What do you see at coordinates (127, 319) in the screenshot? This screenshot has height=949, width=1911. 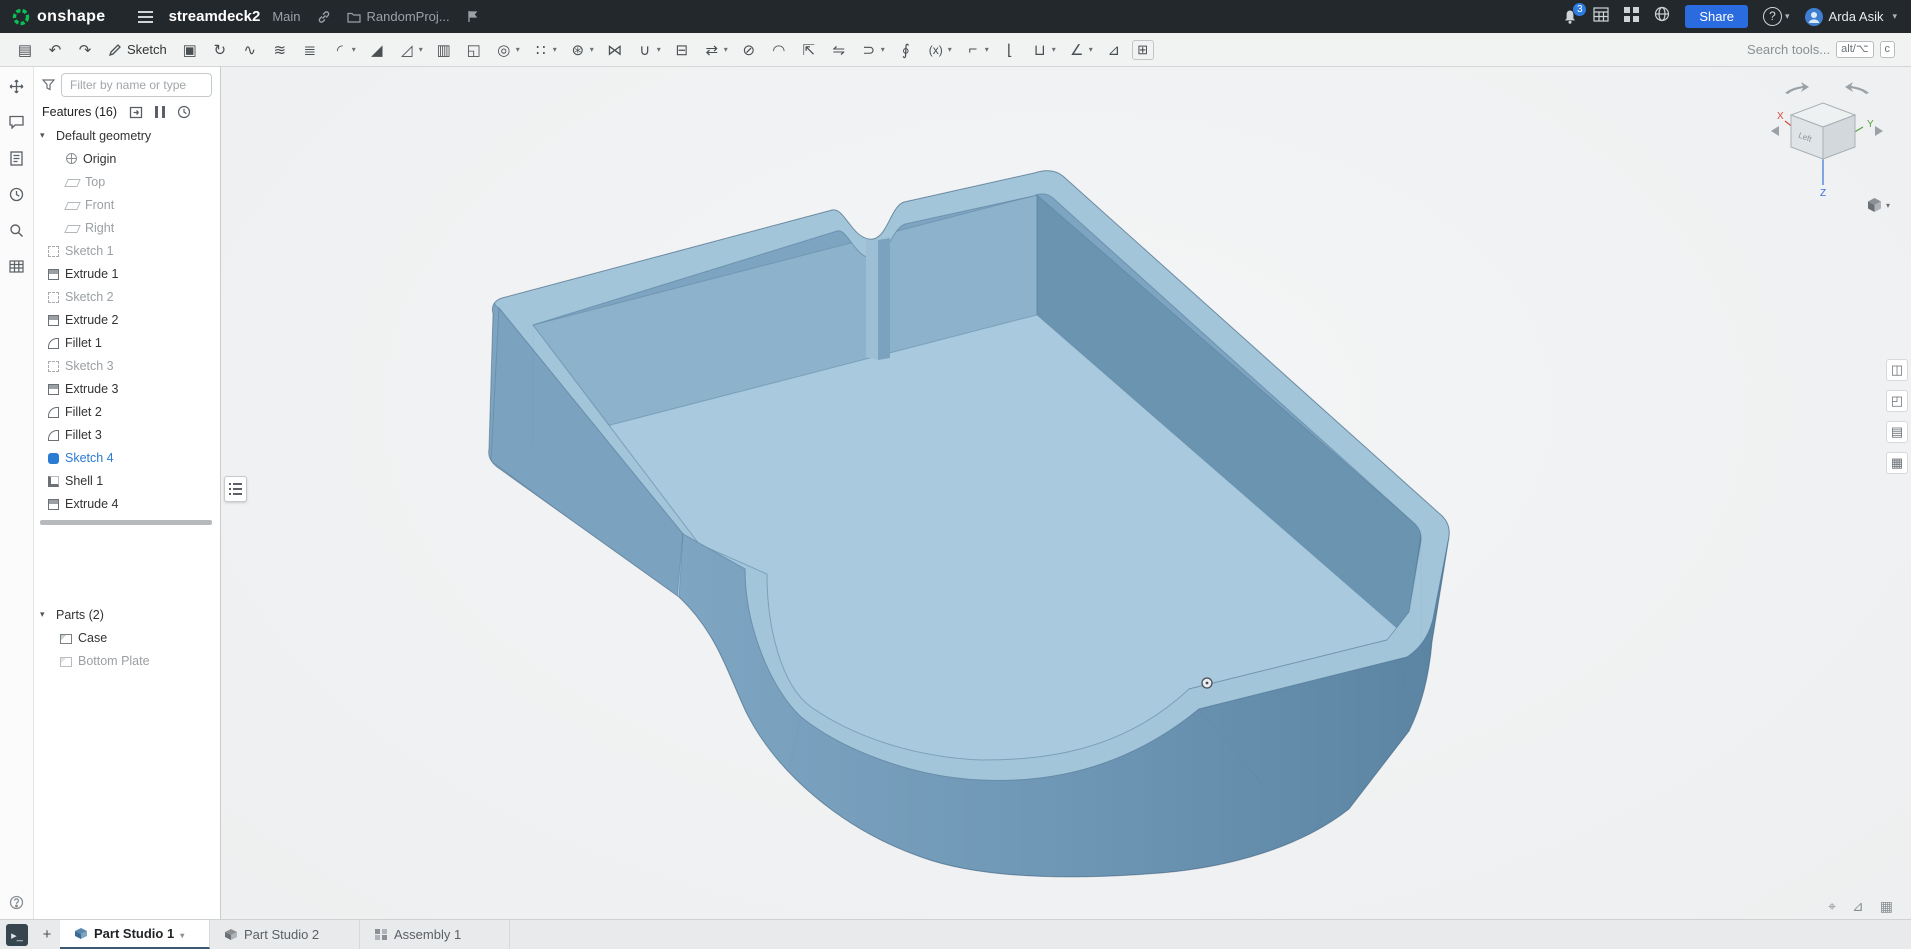 I see `feature-item-extrude2: Extrude 2` at bounding box center [127, 319].